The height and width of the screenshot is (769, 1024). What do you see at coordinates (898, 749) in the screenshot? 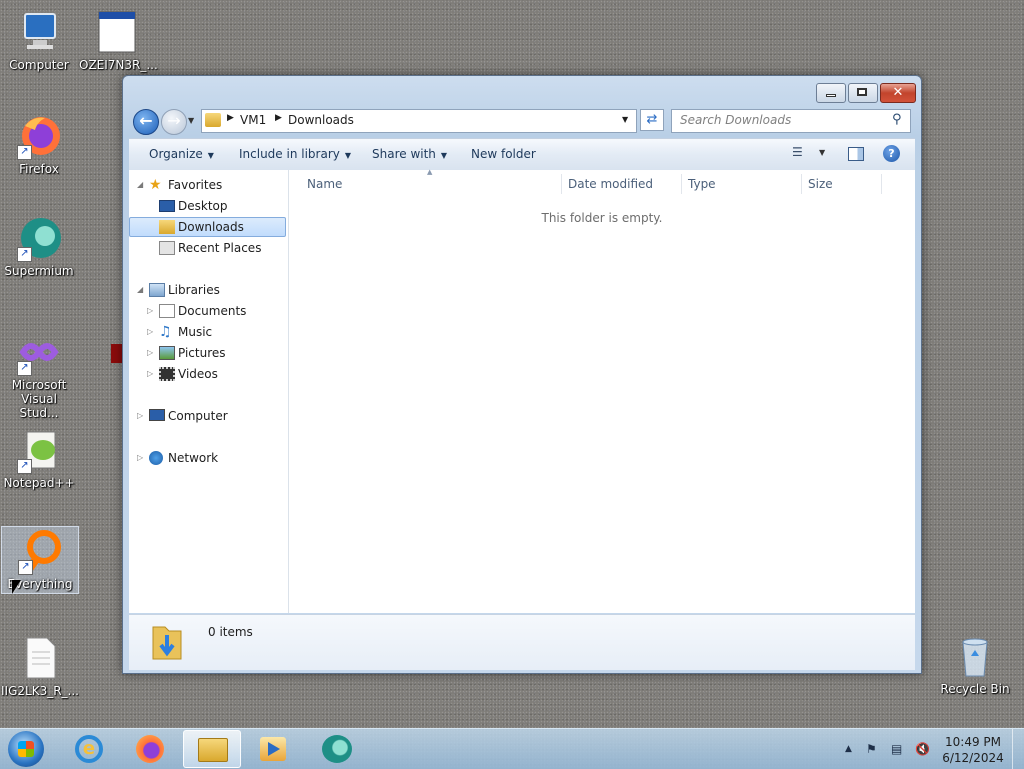
I see `network-status-icon: ▤` at bounding box center [898, 749].